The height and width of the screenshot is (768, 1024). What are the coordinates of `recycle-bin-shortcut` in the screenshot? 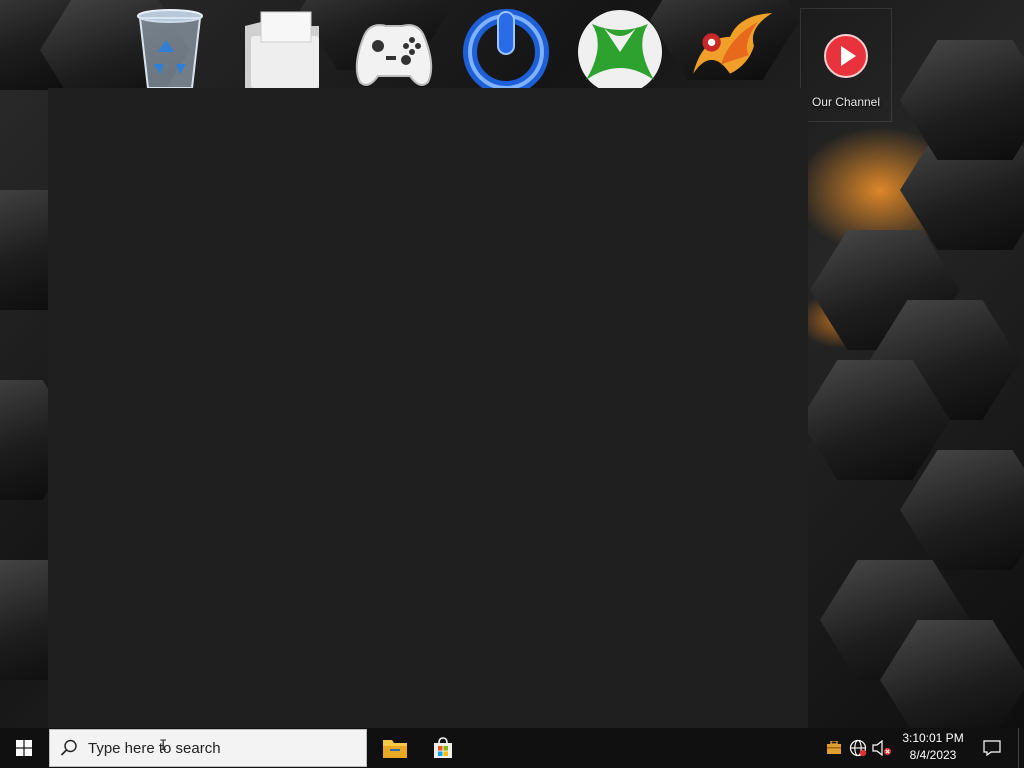 It's located at (170, 47).